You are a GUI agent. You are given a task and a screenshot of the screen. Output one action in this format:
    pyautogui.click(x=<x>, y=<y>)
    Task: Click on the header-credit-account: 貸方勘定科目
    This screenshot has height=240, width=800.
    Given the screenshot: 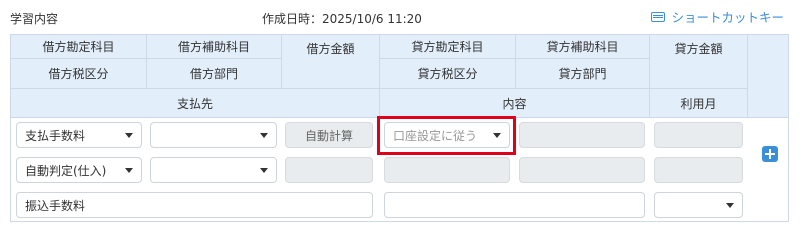 What is the action you would take?
    pyautogui.click(x=448, y=47)
    